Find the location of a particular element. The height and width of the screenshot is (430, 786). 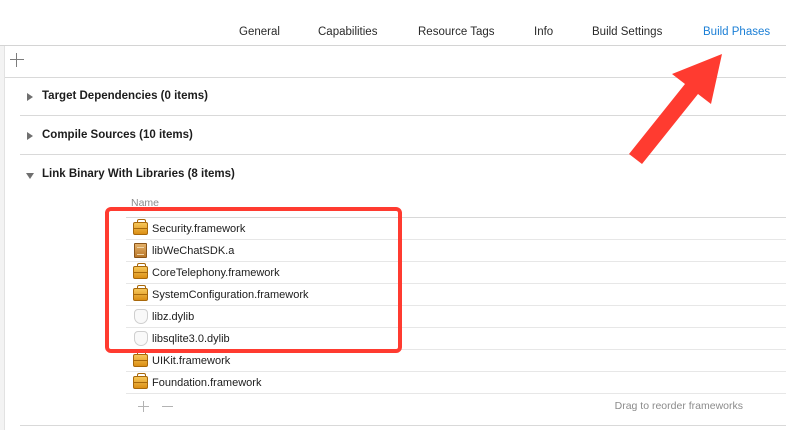

divider is located at coordinates (403, 425).